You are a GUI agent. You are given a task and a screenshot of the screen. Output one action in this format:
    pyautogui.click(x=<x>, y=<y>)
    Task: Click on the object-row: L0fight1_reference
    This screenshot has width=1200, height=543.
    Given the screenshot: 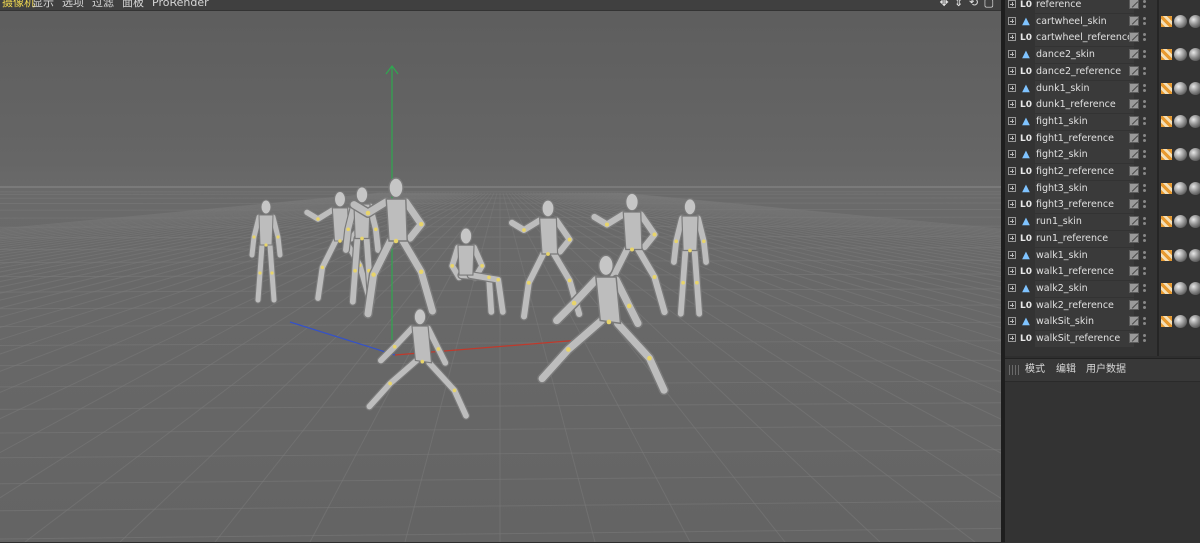 What is the action you would take?
    pyautogui.click(x=1102, y=139)
    